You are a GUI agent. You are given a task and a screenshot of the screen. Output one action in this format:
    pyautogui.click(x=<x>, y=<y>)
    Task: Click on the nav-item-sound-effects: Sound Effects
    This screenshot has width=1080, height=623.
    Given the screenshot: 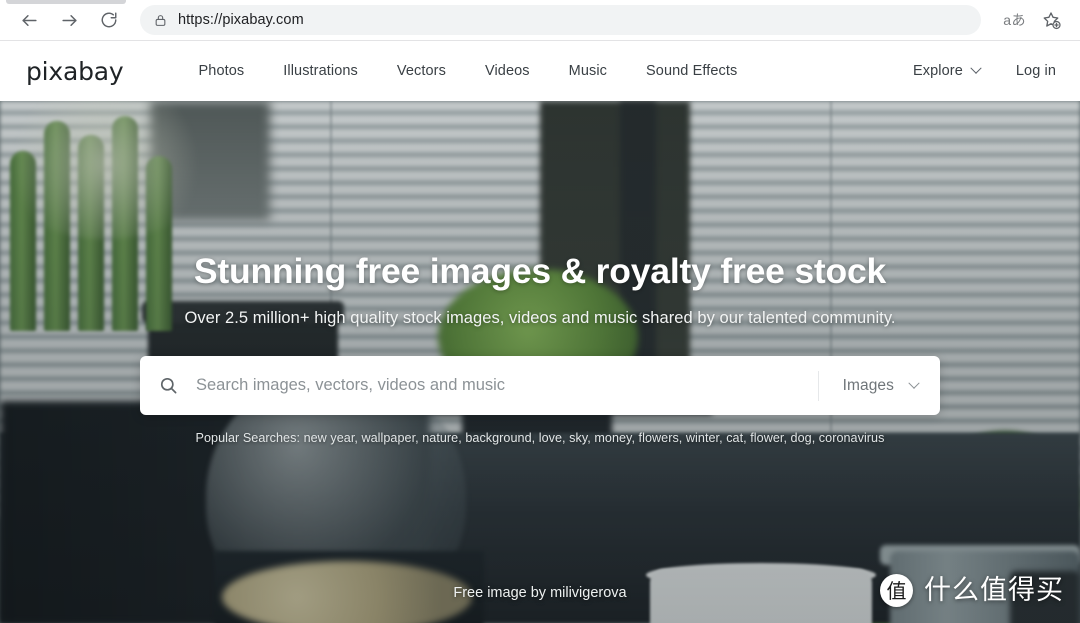 What is the action you would take?
    pyautogui.click(x=691, y=71)
    